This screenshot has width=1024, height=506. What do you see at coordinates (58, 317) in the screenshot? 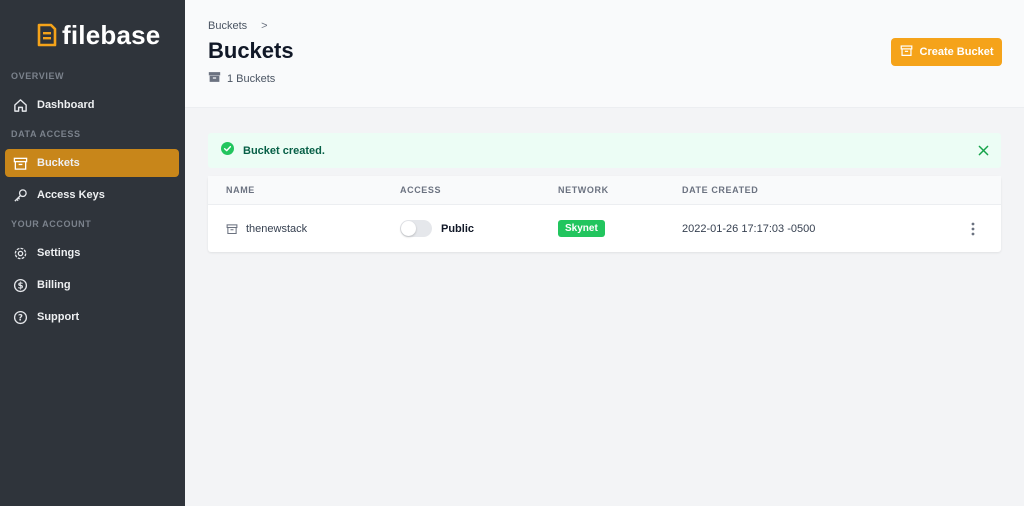
I see `sidebar-item-label: Support` at bounding box center [58, 317].